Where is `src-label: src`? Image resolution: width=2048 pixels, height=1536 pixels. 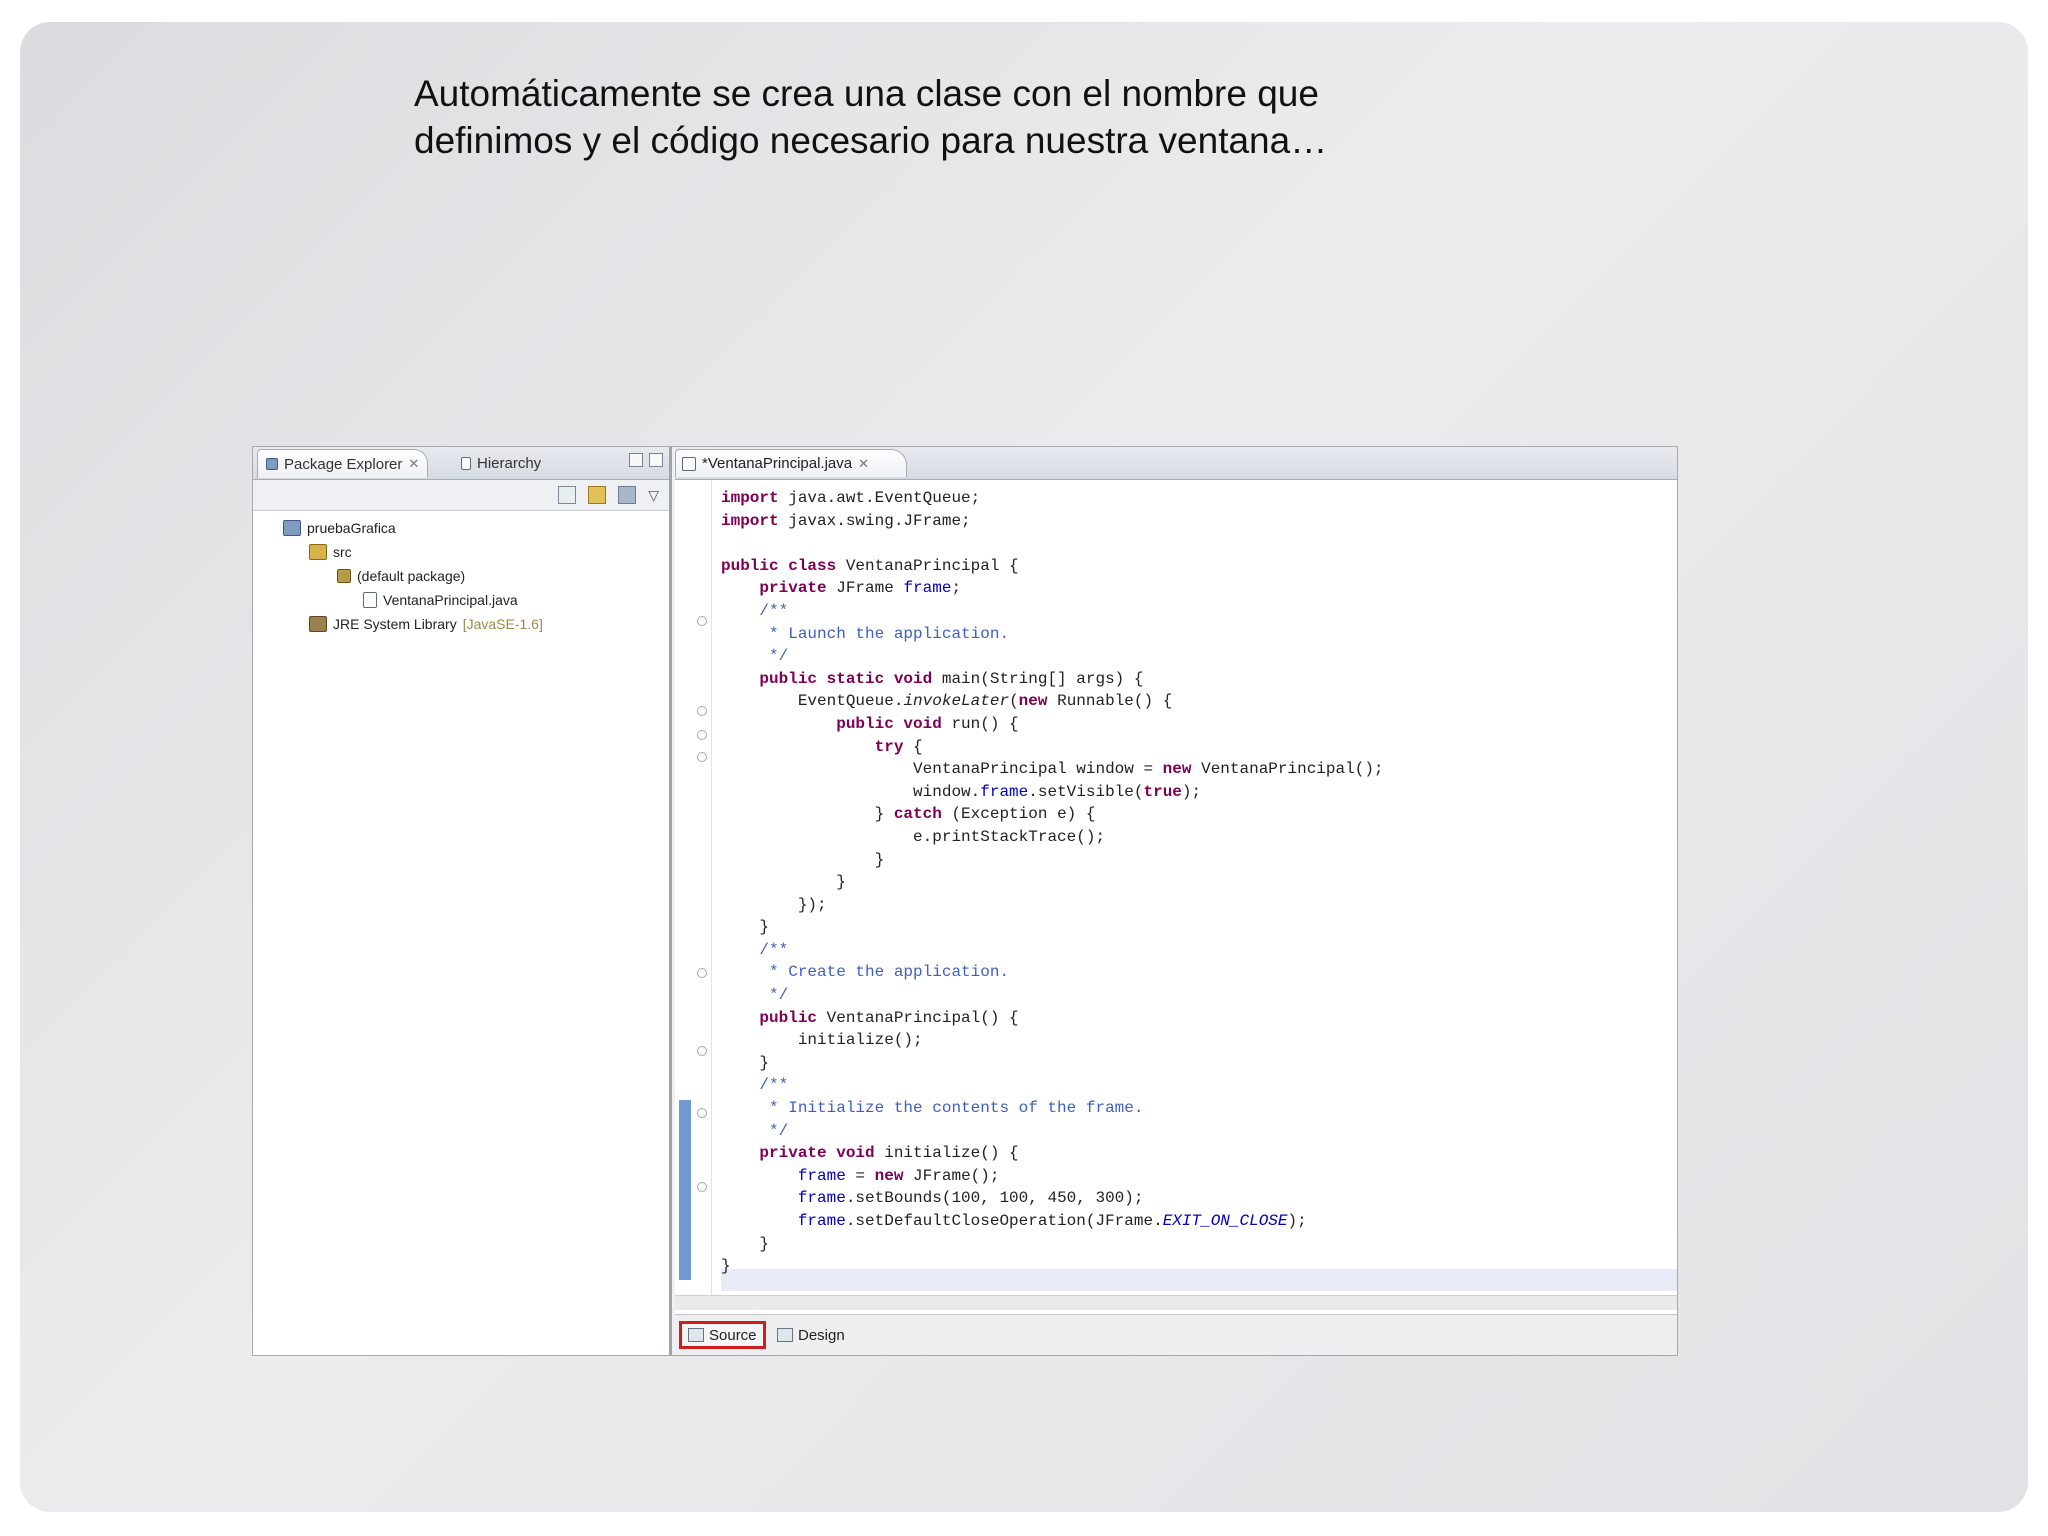
src-label: src is located at coordinates (342, 552).